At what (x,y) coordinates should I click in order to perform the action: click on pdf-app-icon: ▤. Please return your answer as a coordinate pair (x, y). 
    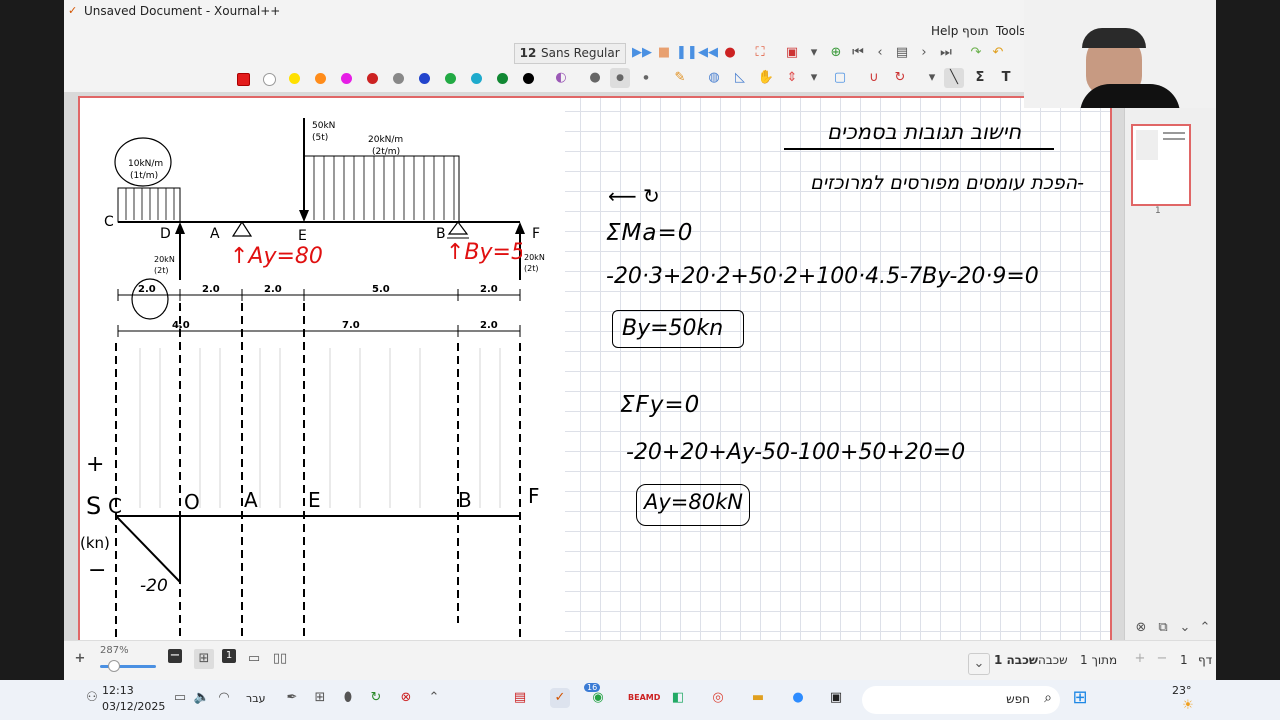
    Looking at the image, I should click on (520, 698).